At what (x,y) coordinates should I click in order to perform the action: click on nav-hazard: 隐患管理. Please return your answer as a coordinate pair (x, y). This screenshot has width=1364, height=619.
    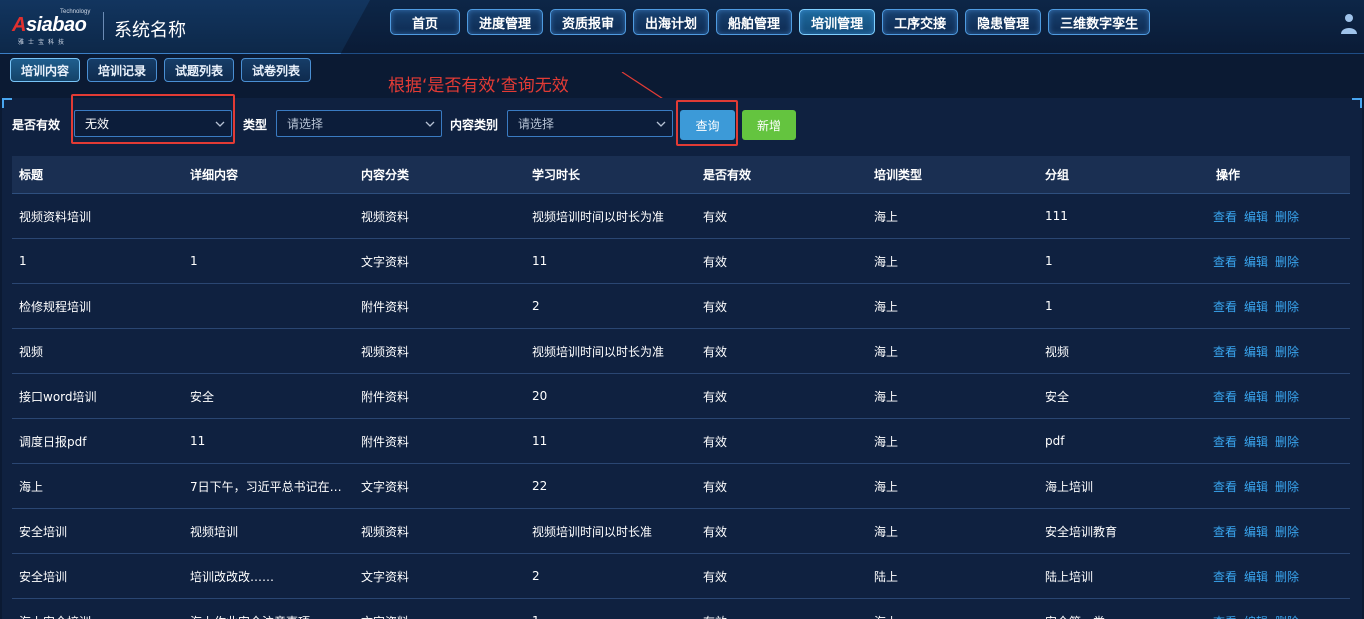
    Looking at the image, I should click on (1003, 22).